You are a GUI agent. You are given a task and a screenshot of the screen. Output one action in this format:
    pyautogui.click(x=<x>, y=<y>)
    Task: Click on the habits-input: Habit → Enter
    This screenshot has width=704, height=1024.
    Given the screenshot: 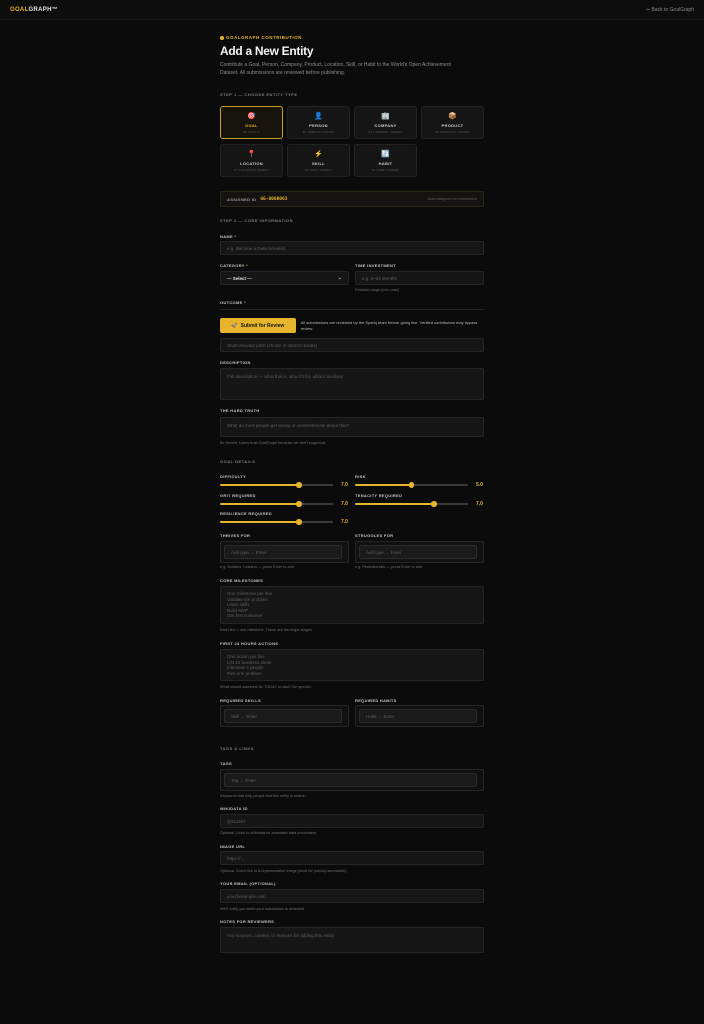 What is the action you would take?
    pyautogui.click(x=418, y=716)
    